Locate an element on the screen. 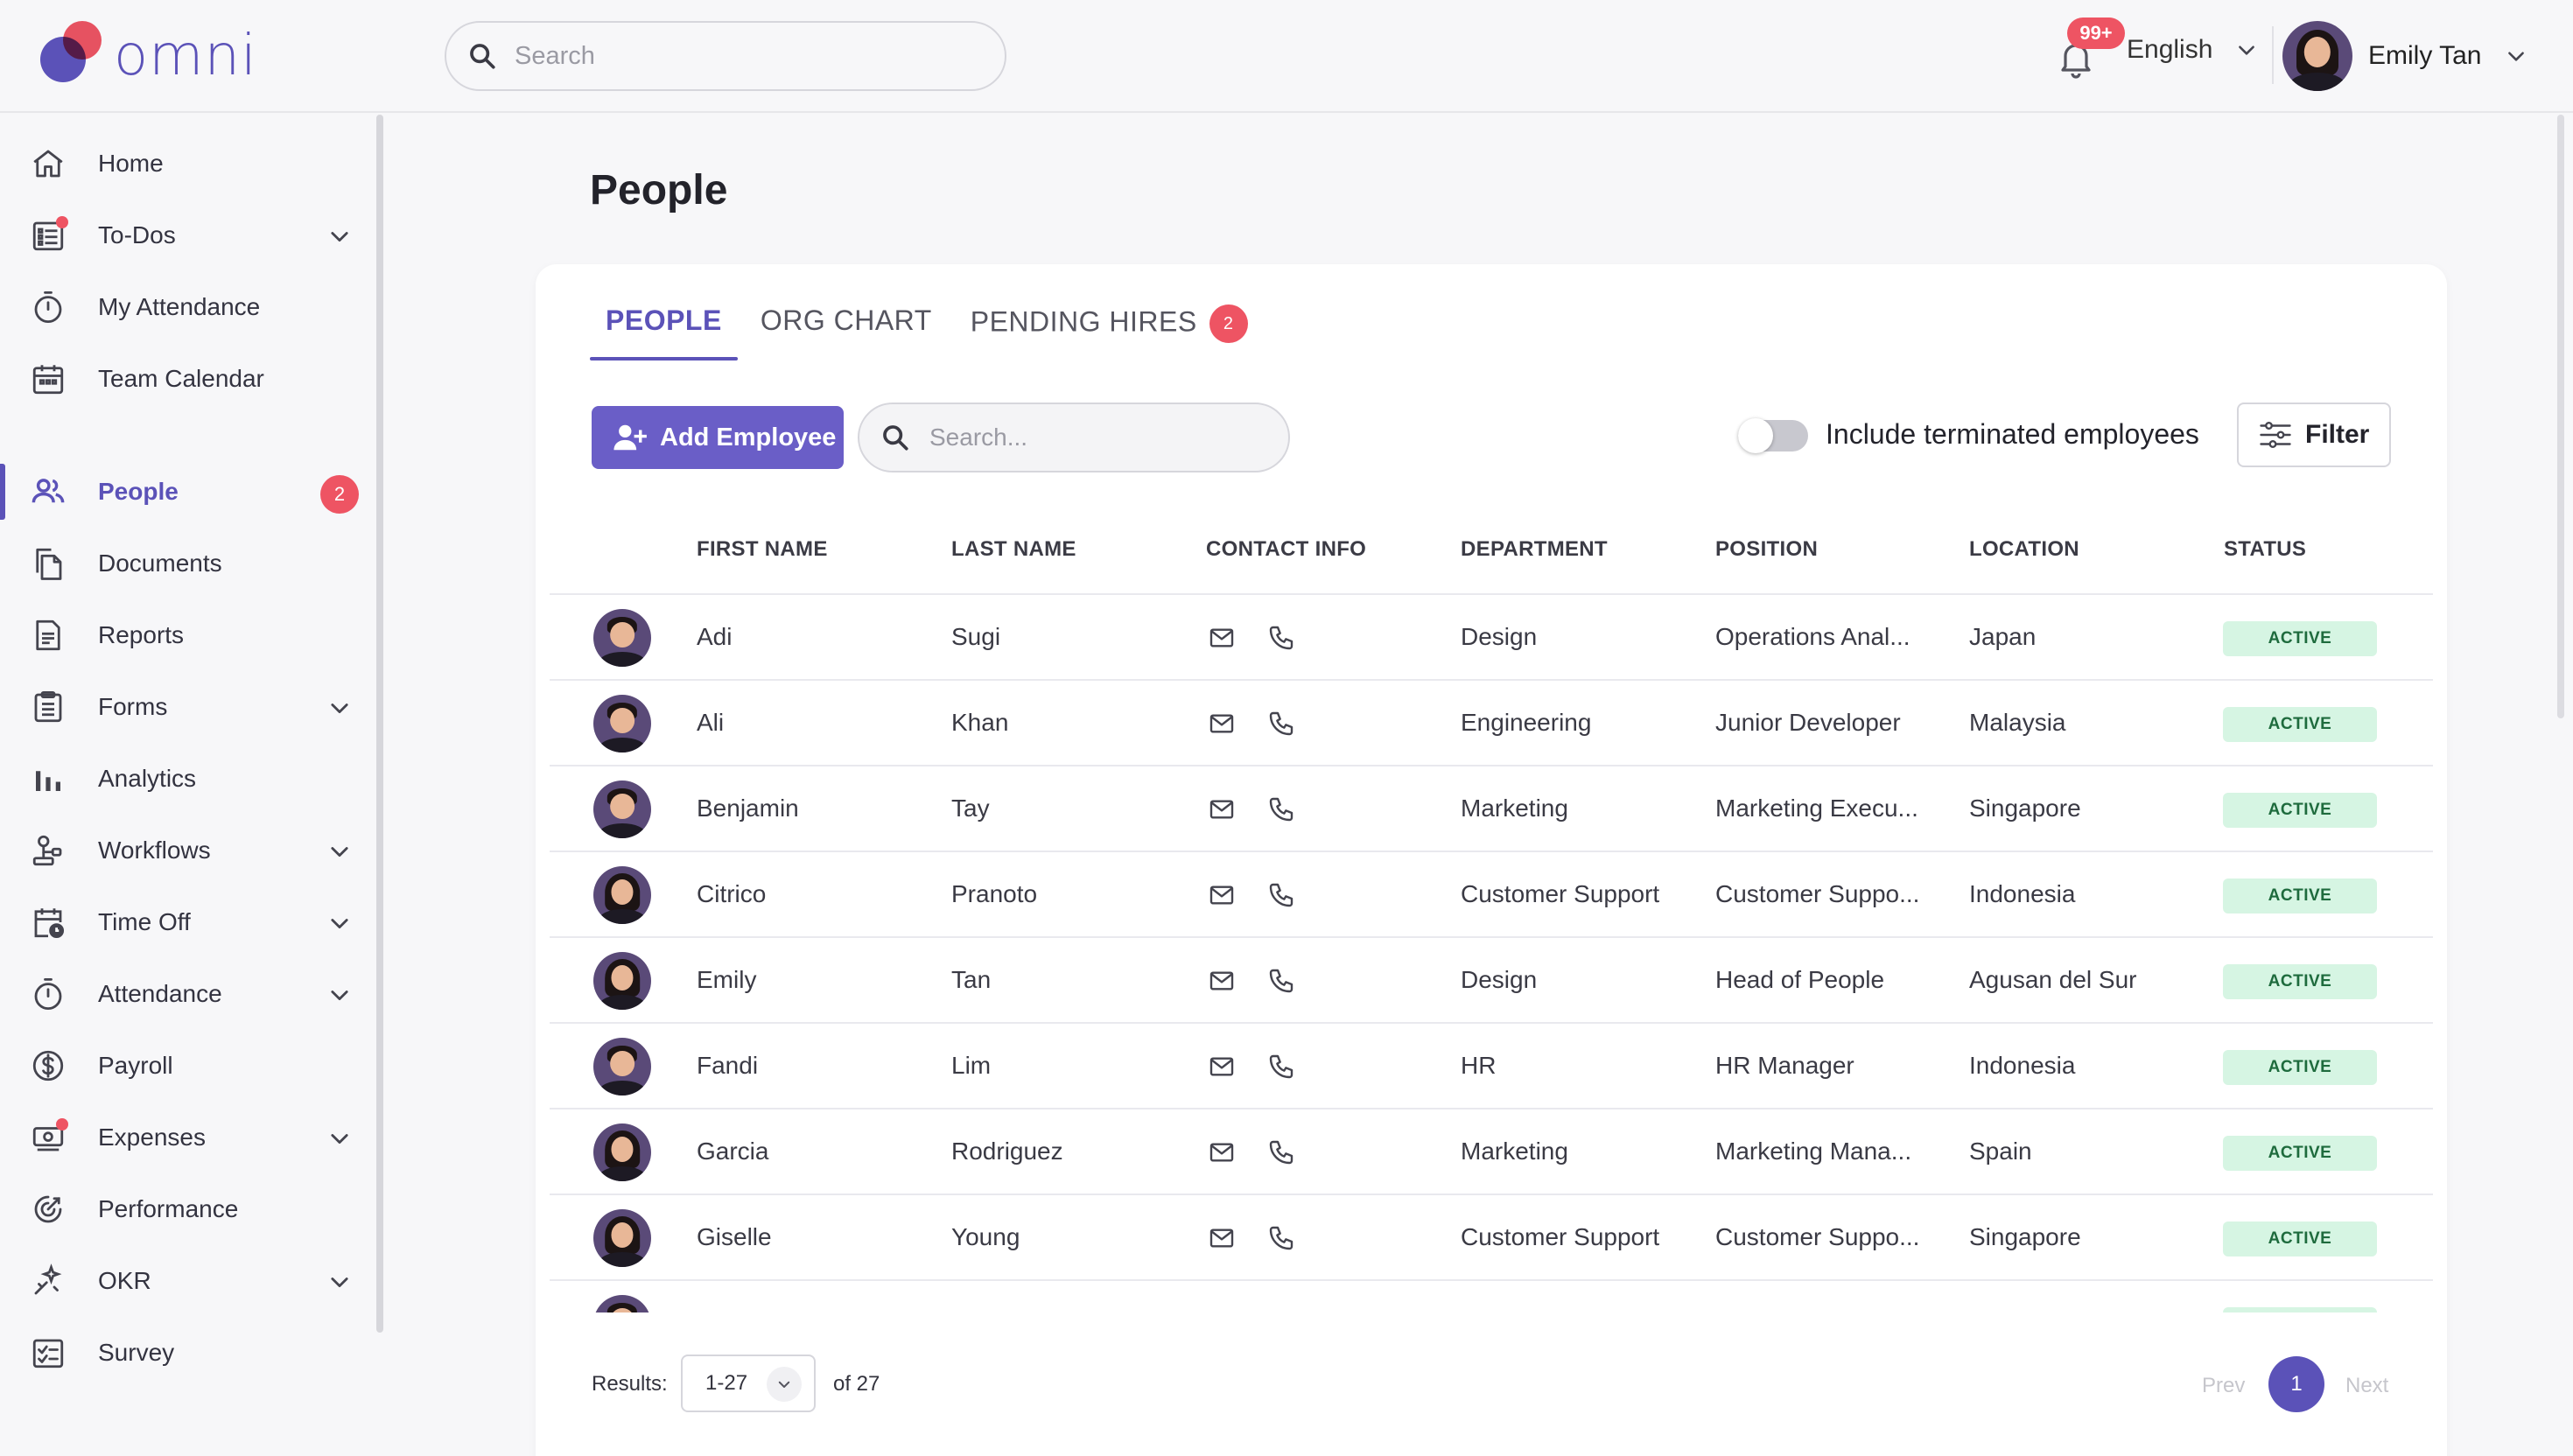  employee-search is located at coordinates (1074, 437).